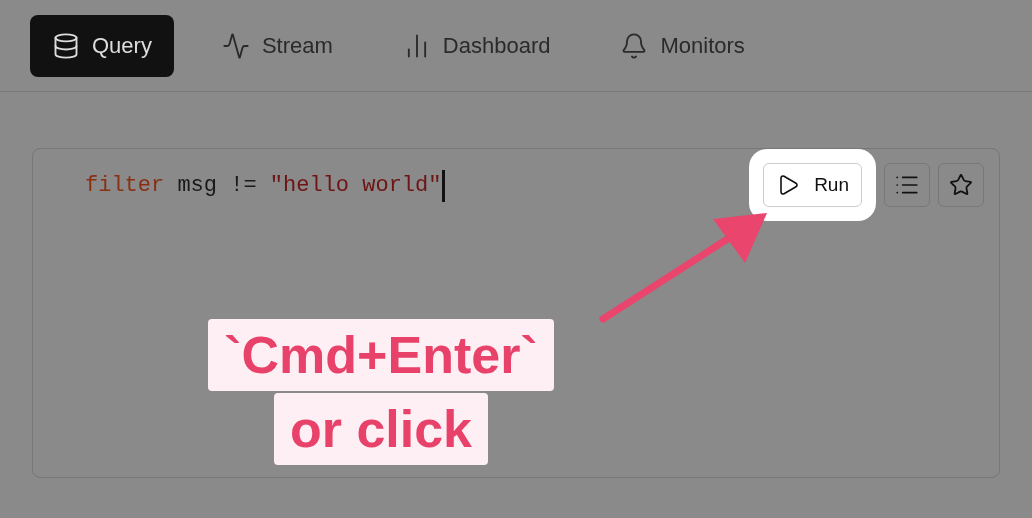 This screenshot has width=1032, height=518. What do you see at coordinates (444, 185) in the screenshot?
I see `text-cursor` at bounding box center [444, 185].